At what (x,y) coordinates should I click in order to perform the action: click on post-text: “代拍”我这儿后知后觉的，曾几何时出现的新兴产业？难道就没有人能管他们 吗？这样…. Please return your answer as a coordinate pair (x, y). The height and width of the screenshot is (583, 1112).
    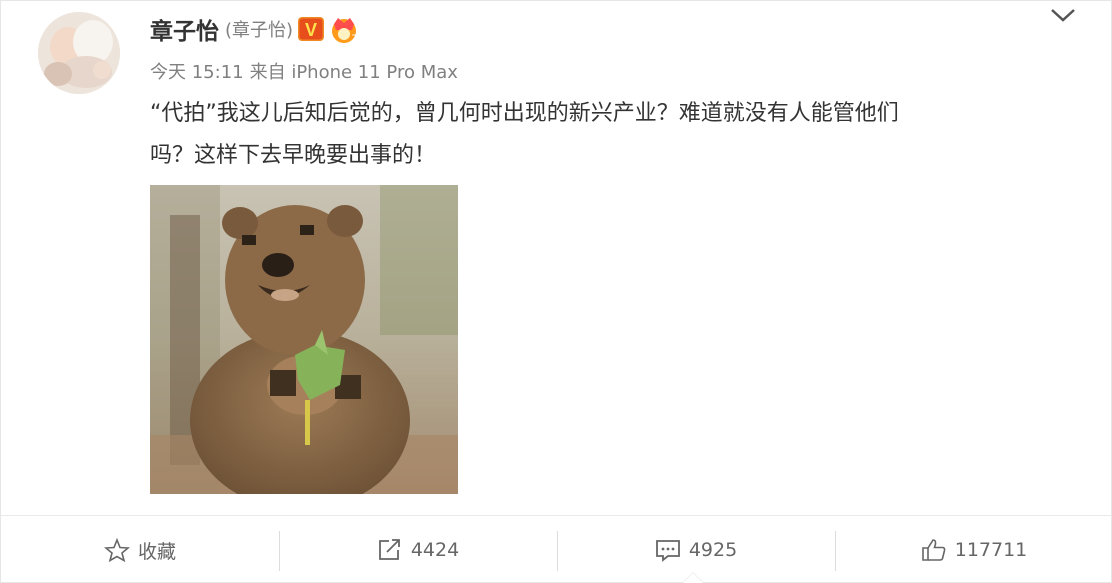
    Looking at the image, I should click on (600, 135).